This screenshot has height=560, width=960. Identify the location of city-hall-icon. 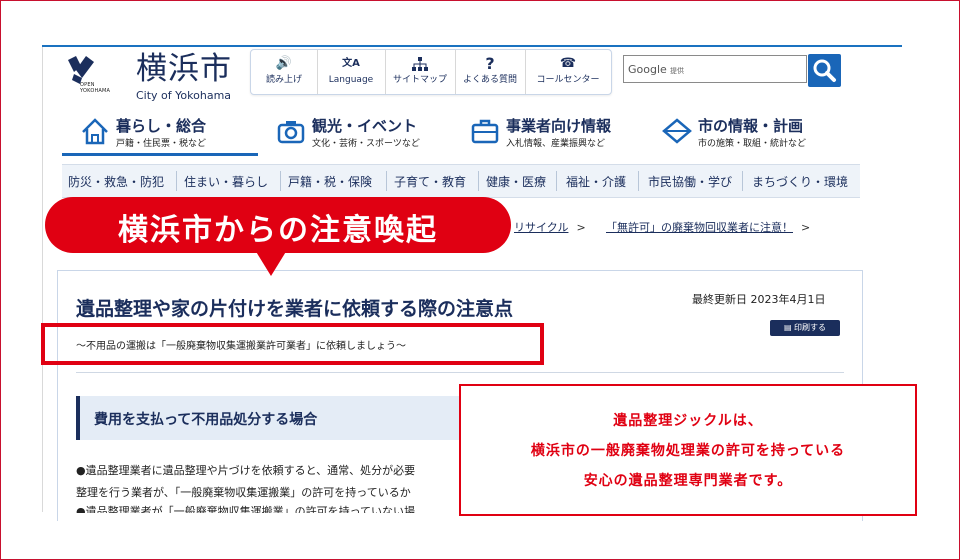
(677, 131).